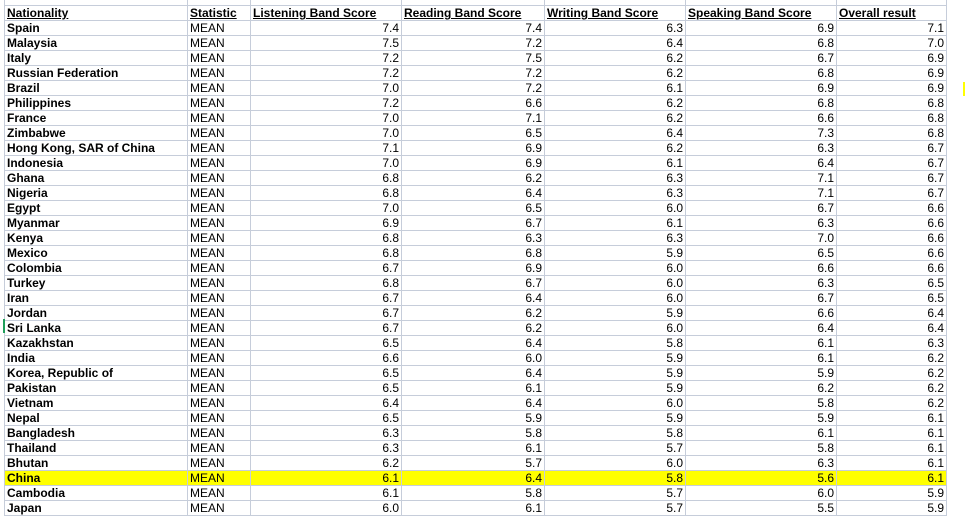 Image resolution: width=965 pixels, height=516 pixels. Describe the element at coordinates (761, 508) in the screenshot. I see `cell-speaking: 5.5` at that location.